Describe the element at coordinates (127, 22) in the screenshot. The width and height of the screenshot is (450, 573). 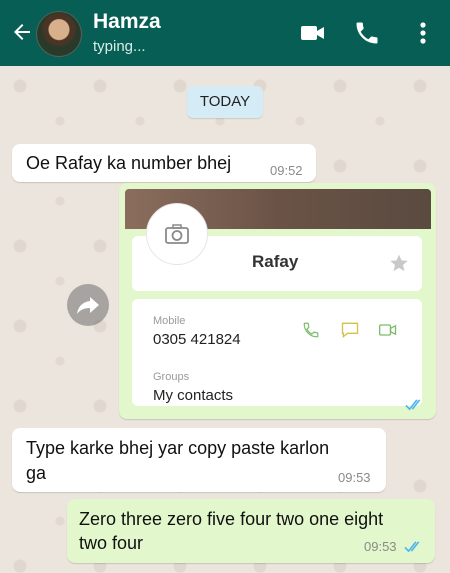
I see `contact-name: Hamza` at that location.